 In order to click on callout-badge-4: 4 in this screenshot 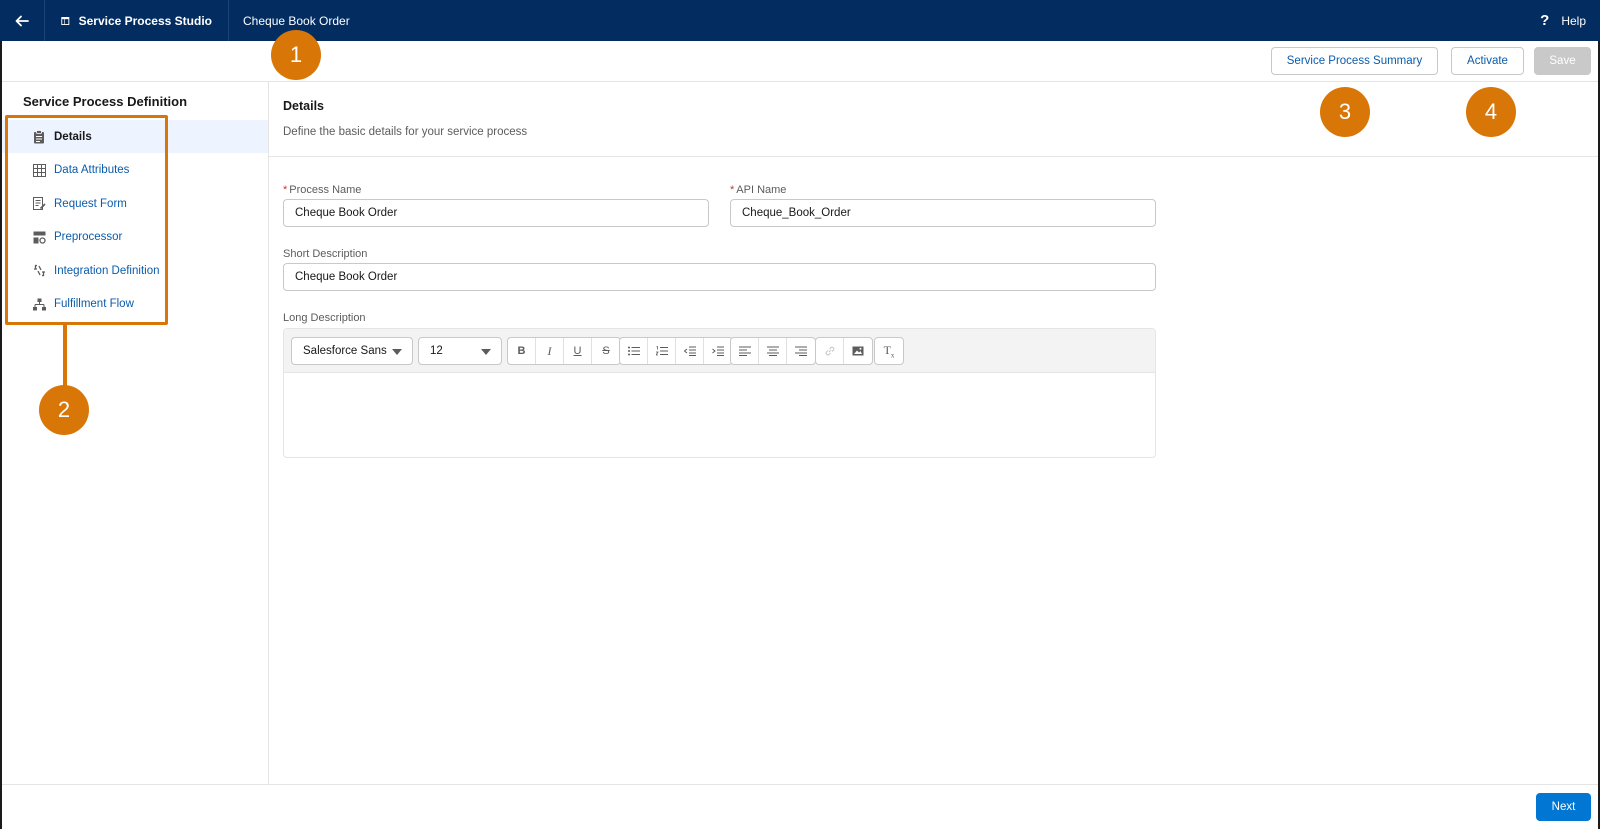, I will do `click(1491, 112)`.